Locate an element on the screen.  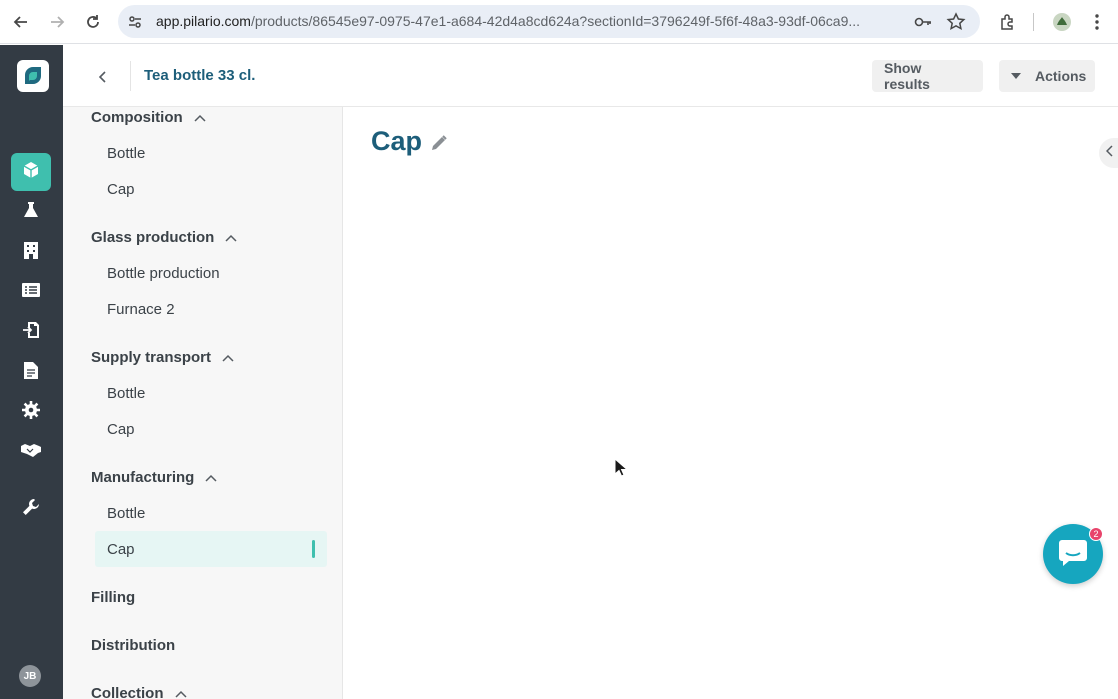
rail-products is located at coordinates (31, 172).